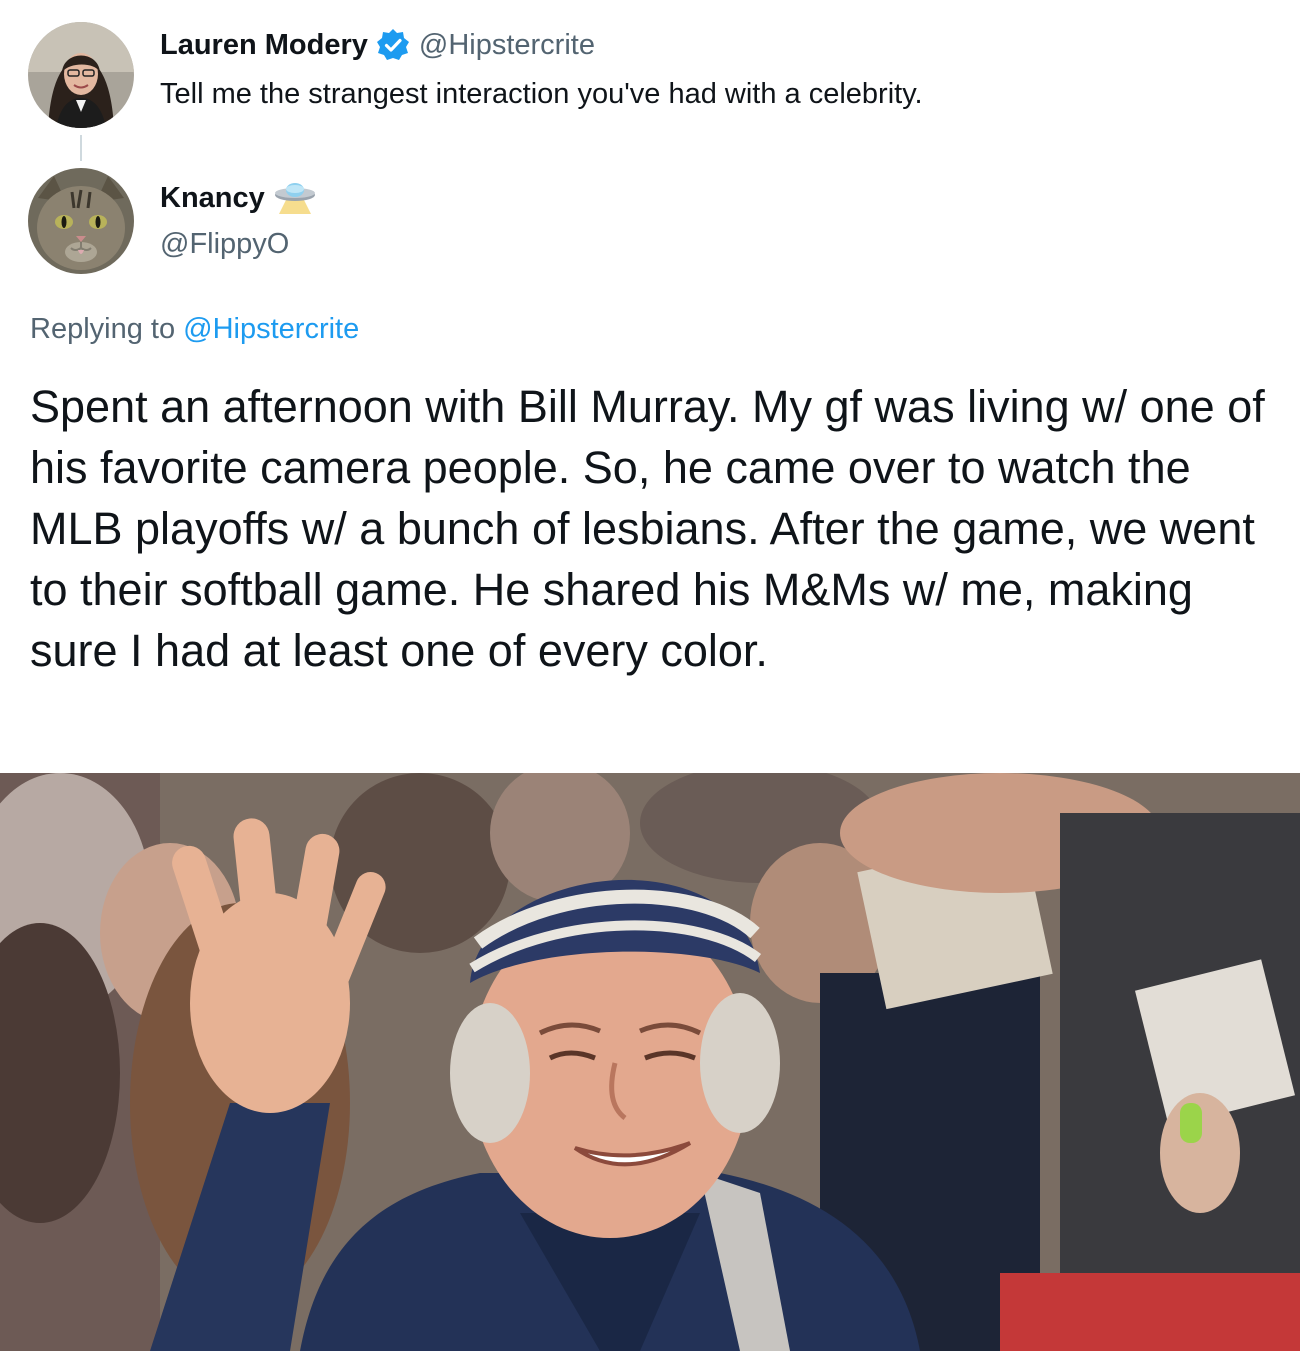 The width and height of the screenshot is (1300, 1351). Describe the element at coordinates (507, 45) in the screenshot. I see `parent-handle: @Hipstercrite` at that location.